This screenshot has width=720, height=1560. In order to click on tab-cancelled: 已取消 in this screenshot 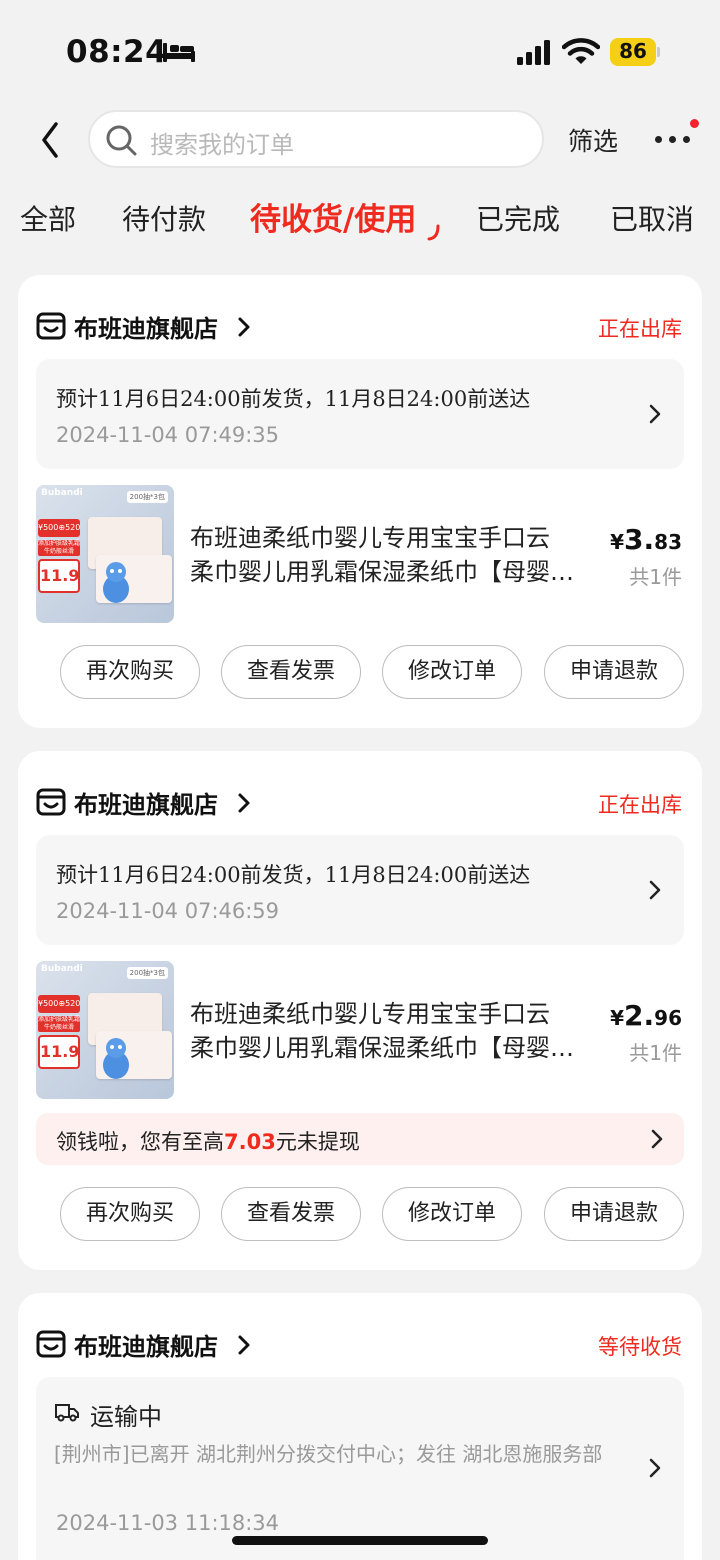, I will do `click(652, 218)`.